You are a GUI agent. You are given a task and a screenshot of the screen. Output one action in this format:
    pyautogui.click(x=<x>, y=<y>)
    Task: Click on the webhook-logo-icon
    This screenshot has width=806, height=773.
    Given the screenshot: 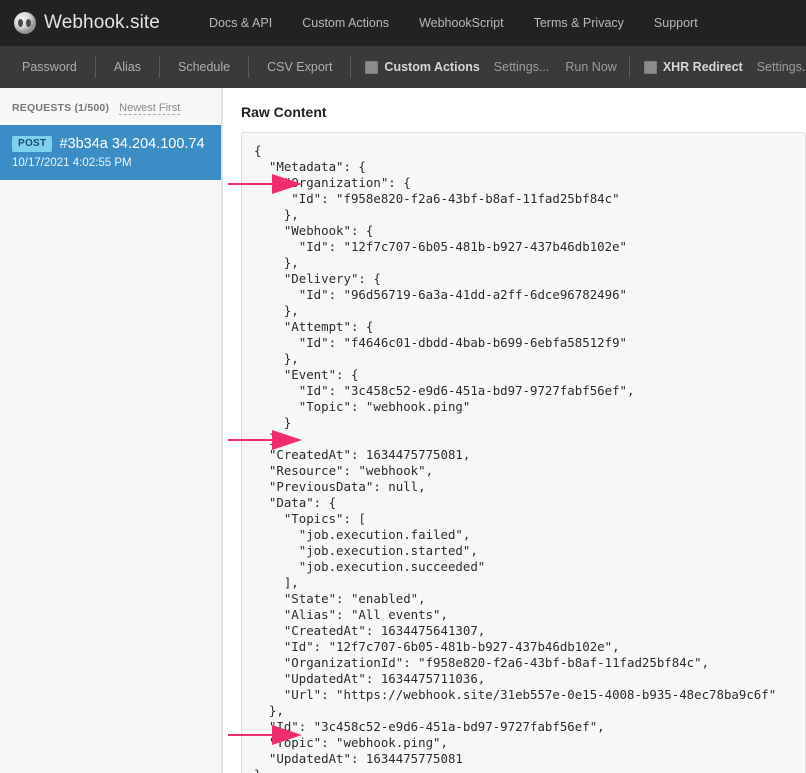 What is the action you would take?
    pyautogui.click(x=25, y=23)
    